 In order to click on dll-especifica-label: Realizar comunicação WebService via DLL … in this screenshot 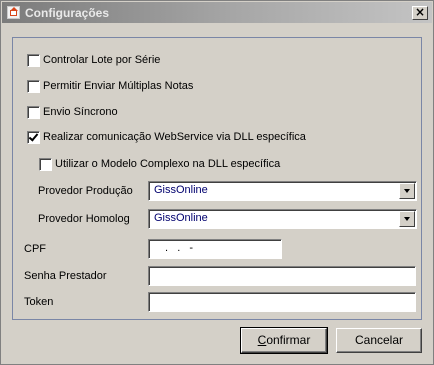, I will do `click(174, 137)`.